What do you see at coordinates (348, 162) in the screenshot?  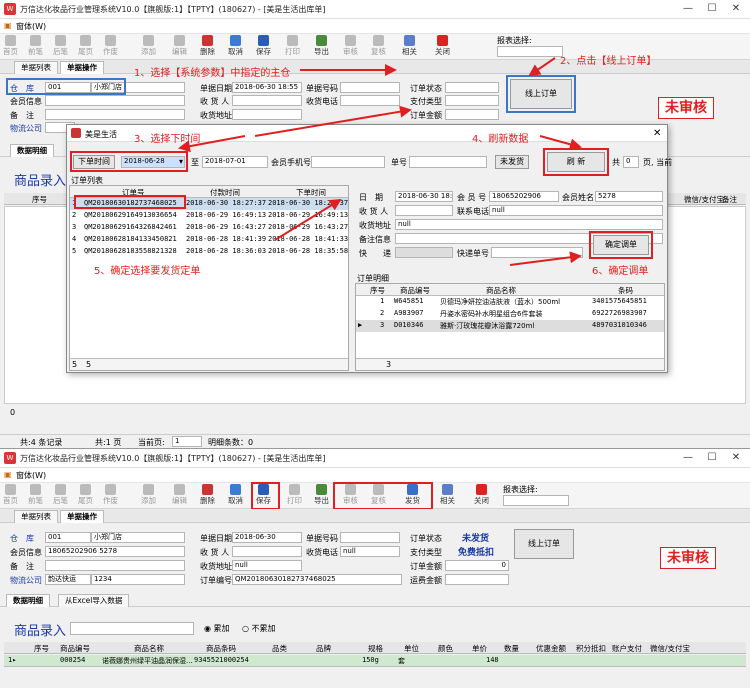 I see `member-phone-input` at bounding box center [348, 162].